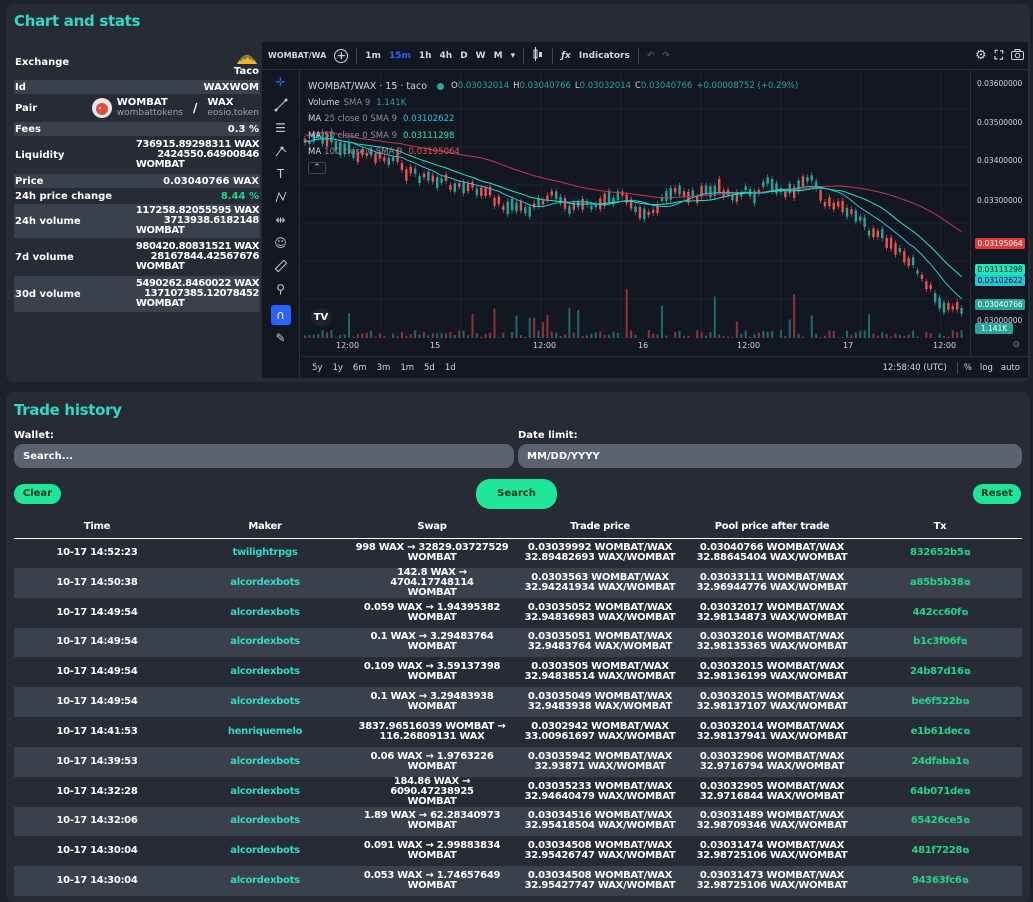 This screenshot has width=1033, height=902. I want to click on base-token: WOMBAT wombattokens, so click(150, 108).